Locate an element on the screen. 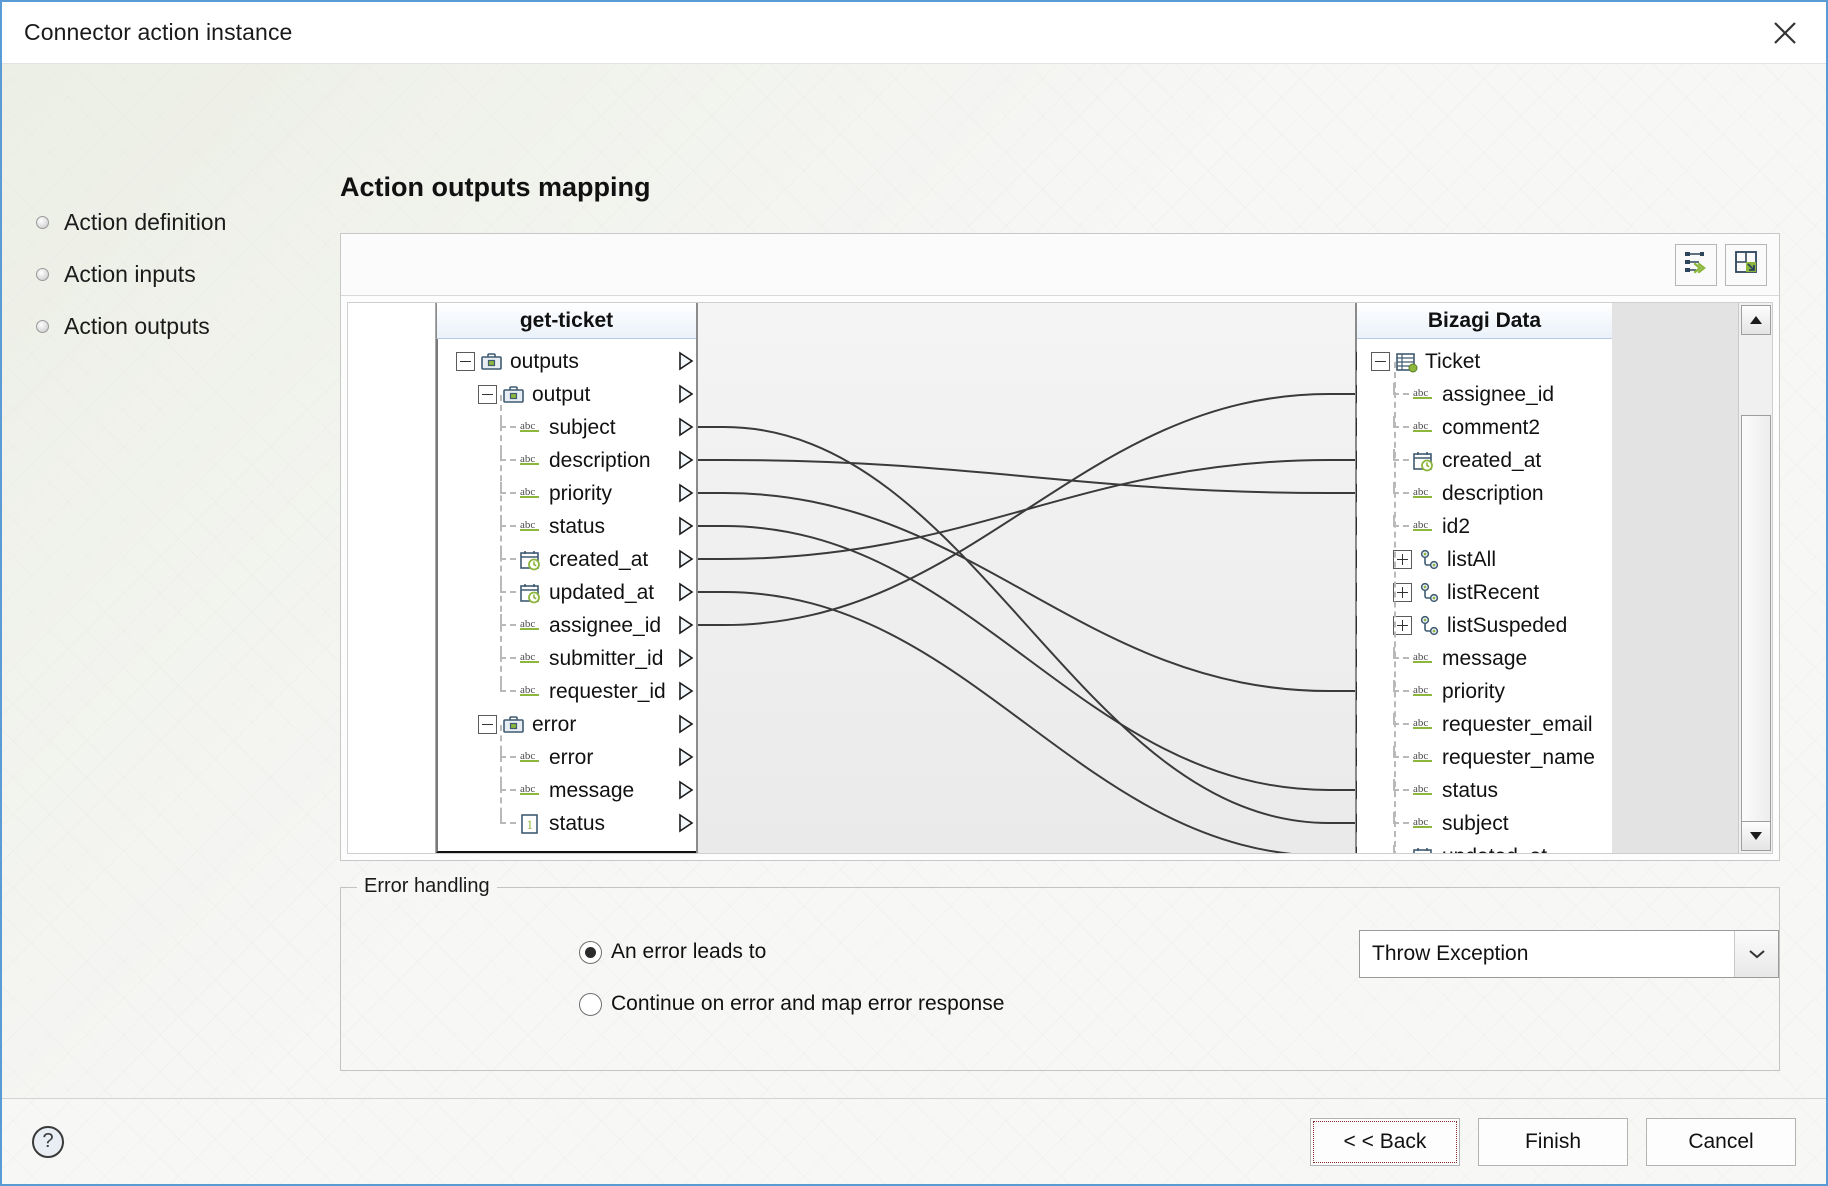 The height and width of the screenshot is (1186, 1828). finish-button: Finish is located at coordinates (1553, 1141).